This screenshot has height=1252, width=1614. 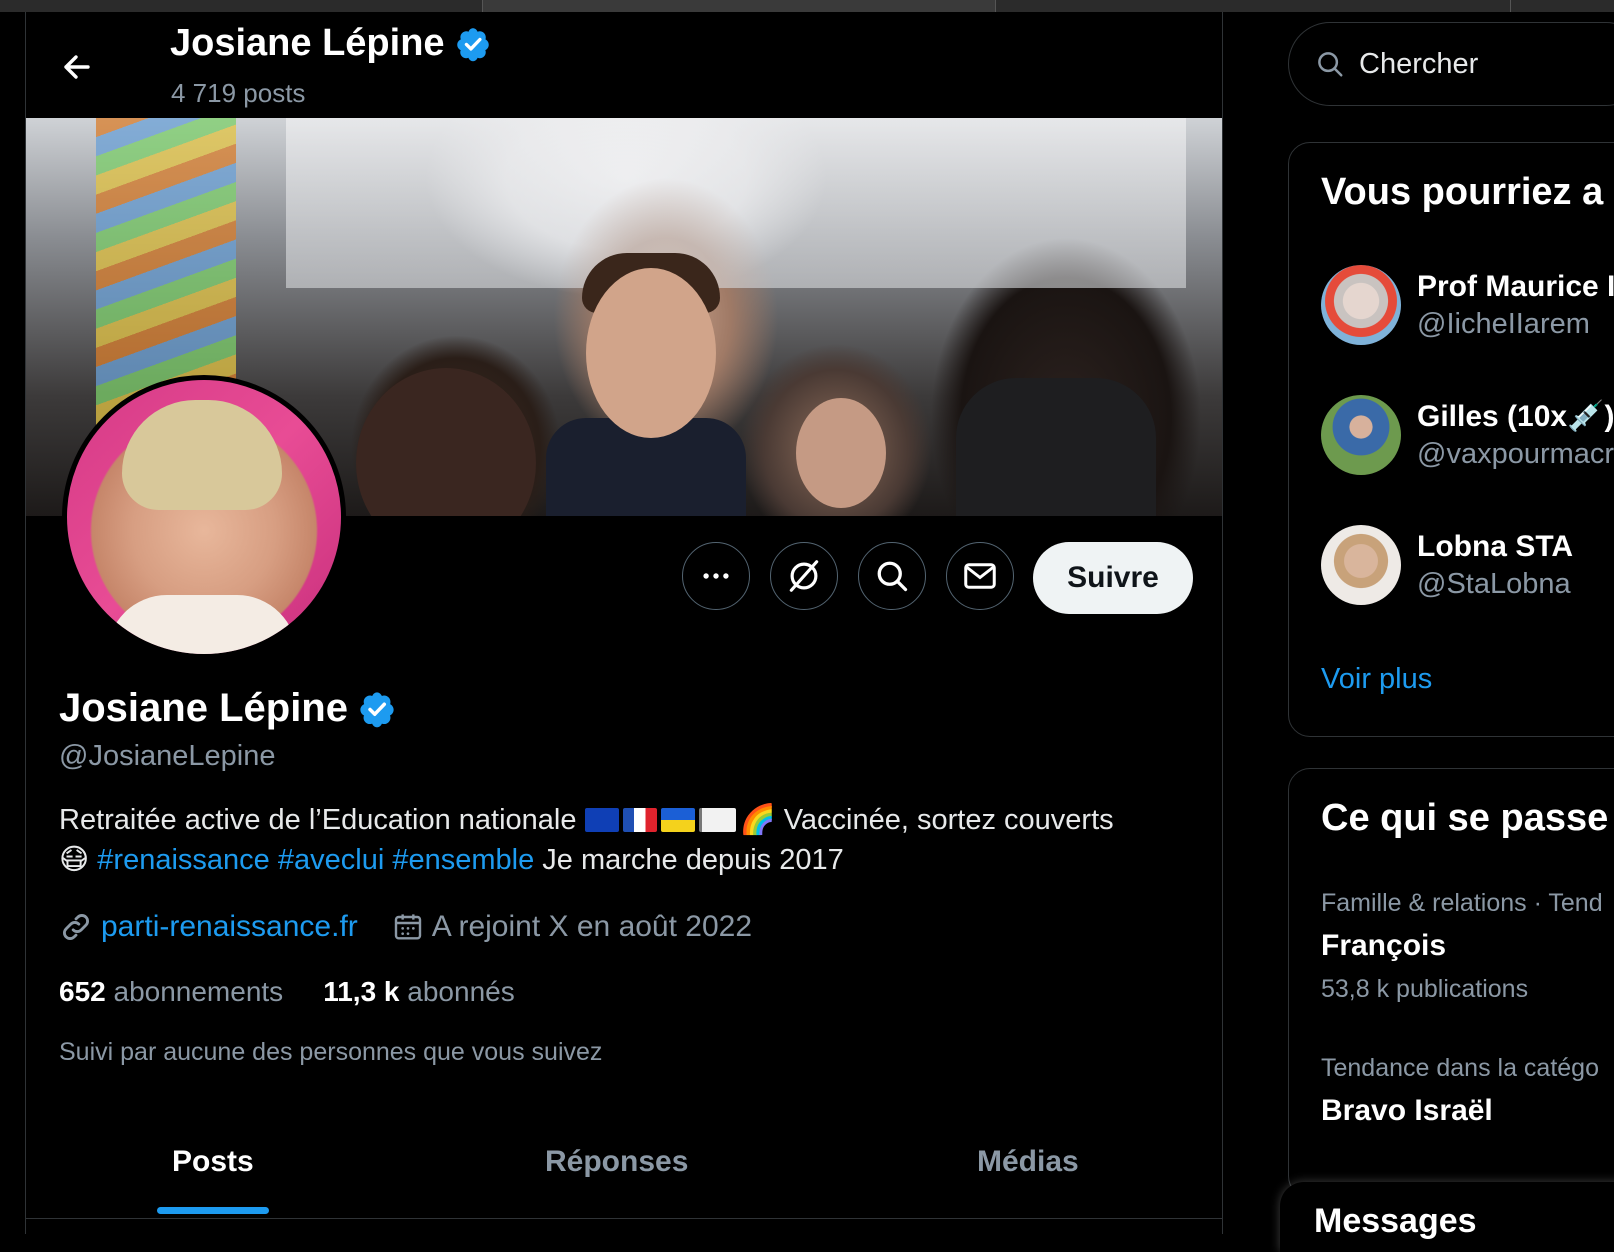 I want to click on trend-category: Tendance dans la catégo, so click(x=1460, y=1068).